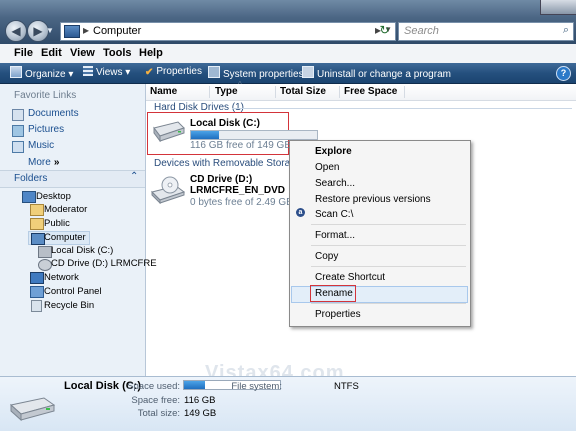 This screenshot has height=431, width=576. Describe the element at coordinates (66, 209) in the screenshot. I see `tree-moderator-label: Moderator` at that location.